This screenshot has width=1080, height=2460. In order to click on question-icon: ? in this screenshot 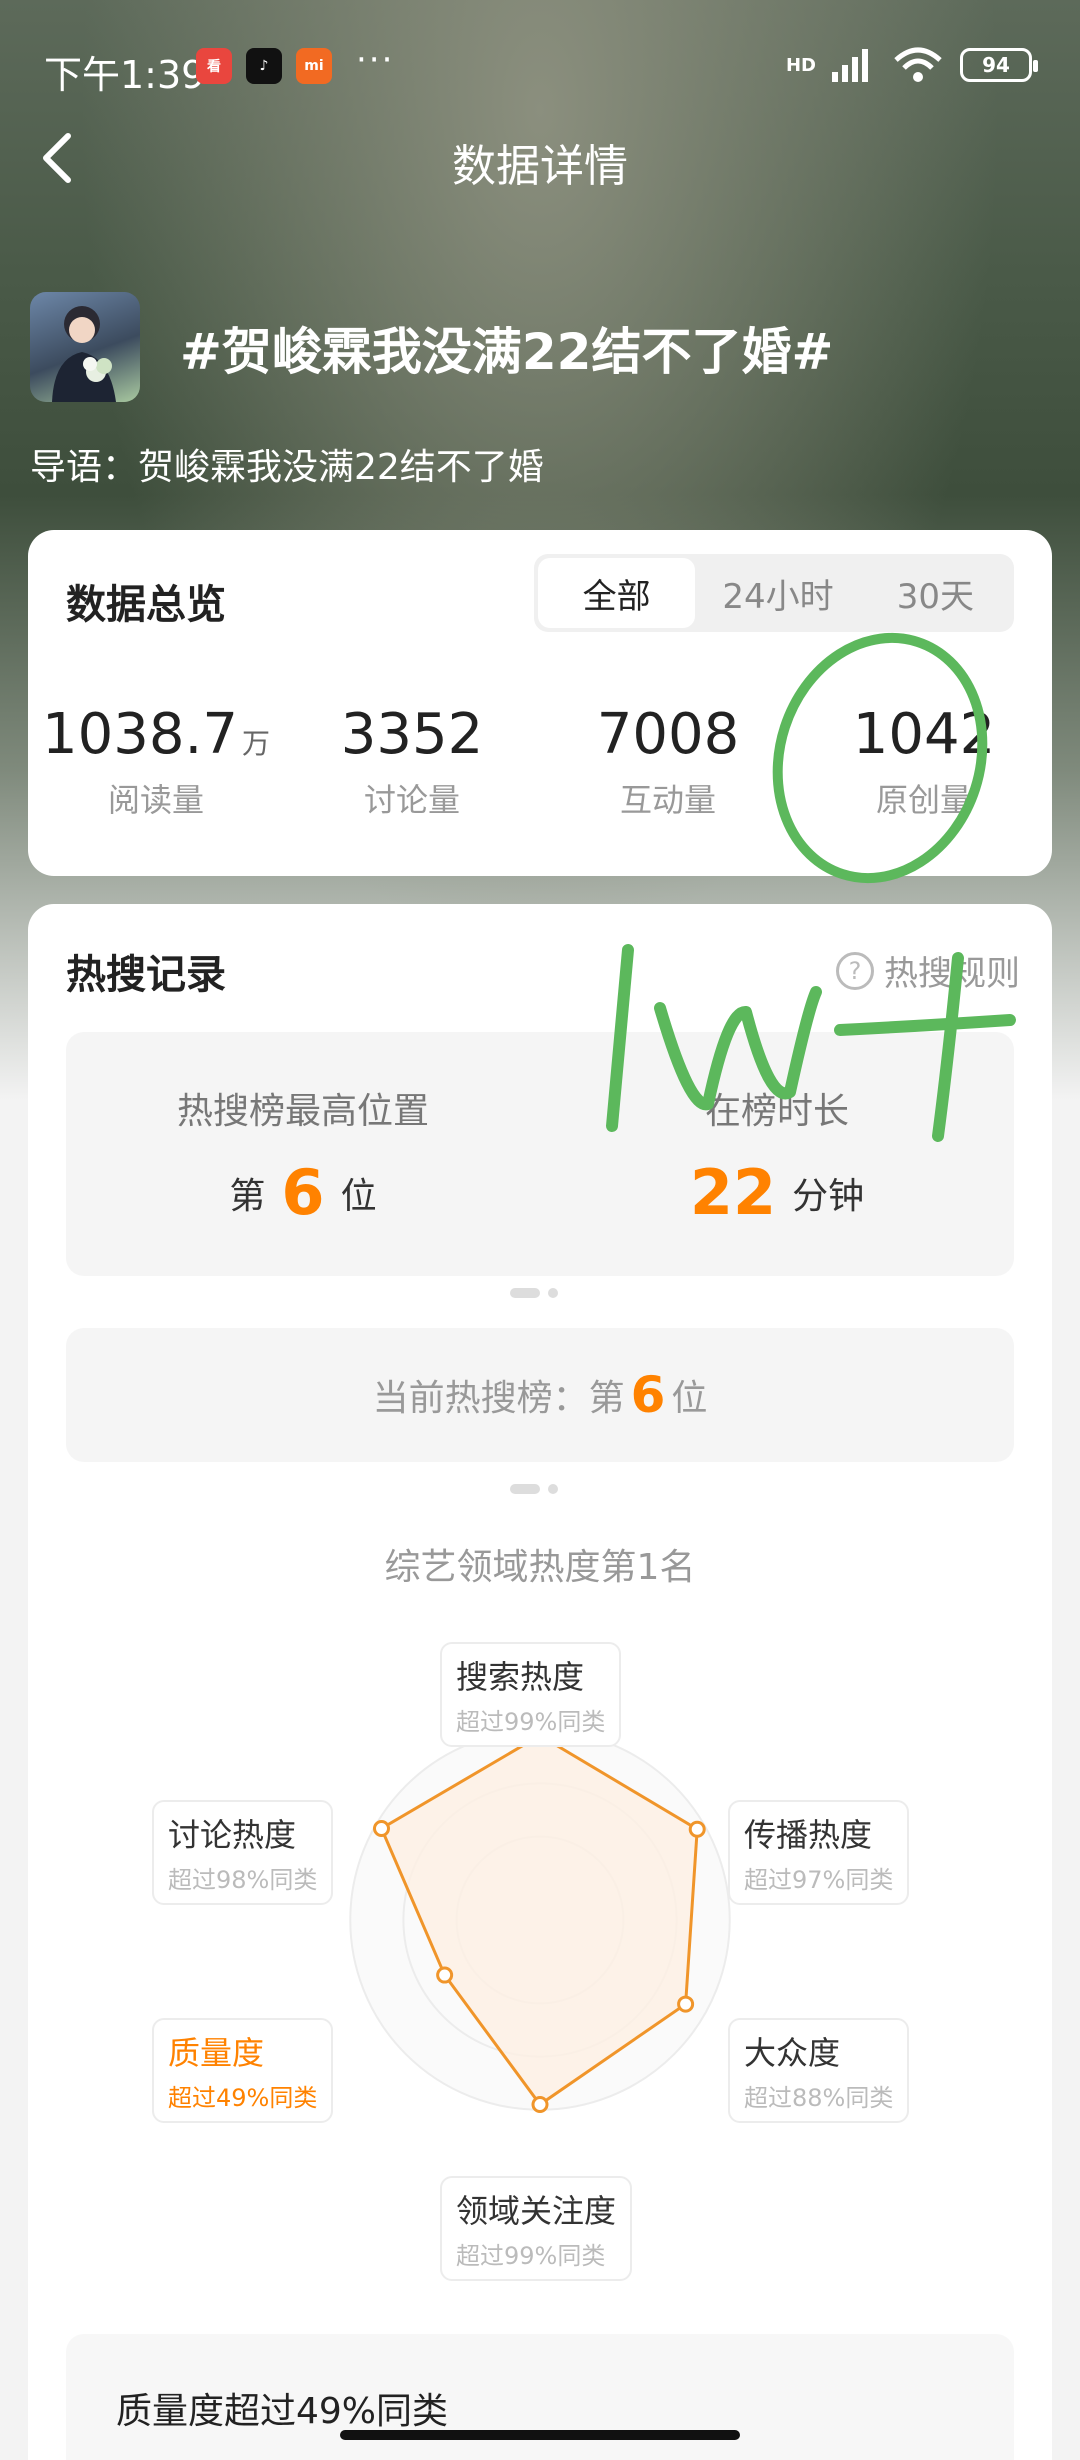, I will do `click(855, 970)`.